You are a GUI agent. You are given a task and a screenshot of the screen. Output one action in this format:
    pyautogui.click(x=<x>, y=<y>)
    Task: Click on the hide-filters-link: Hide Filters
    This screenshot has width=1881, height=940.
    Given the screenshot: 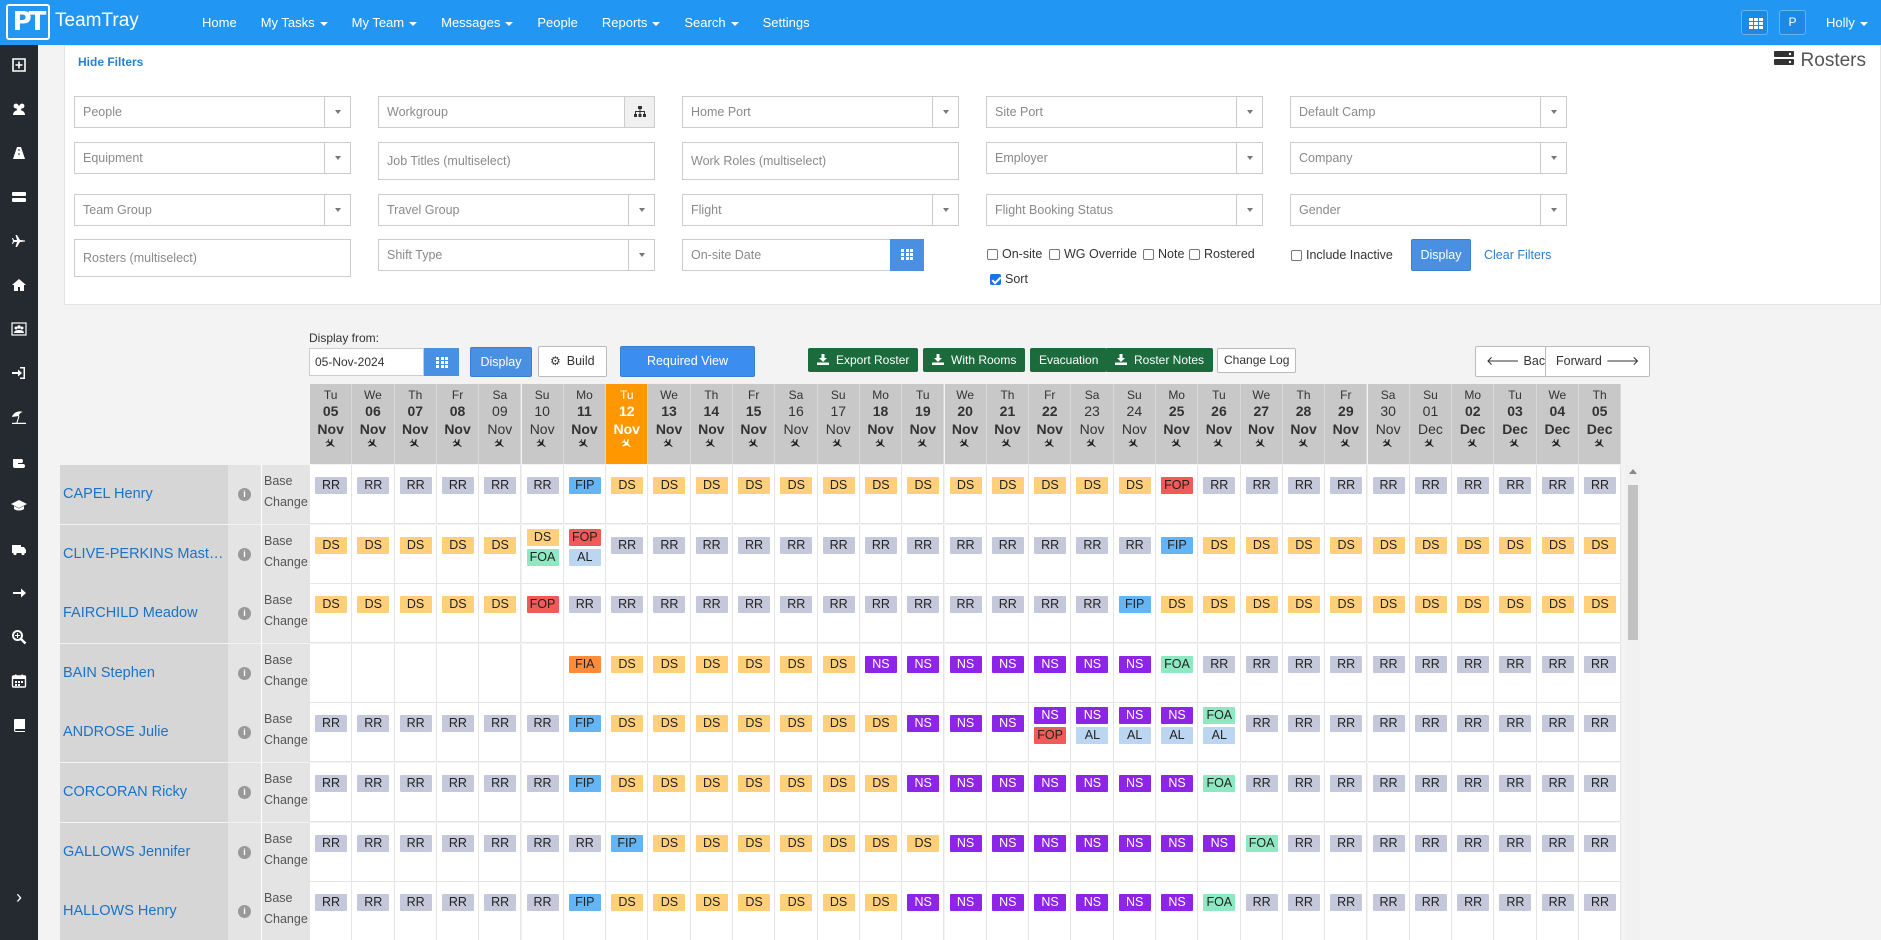 What is the action you would take?
    pyautogui.click(x=110, y=62)
    